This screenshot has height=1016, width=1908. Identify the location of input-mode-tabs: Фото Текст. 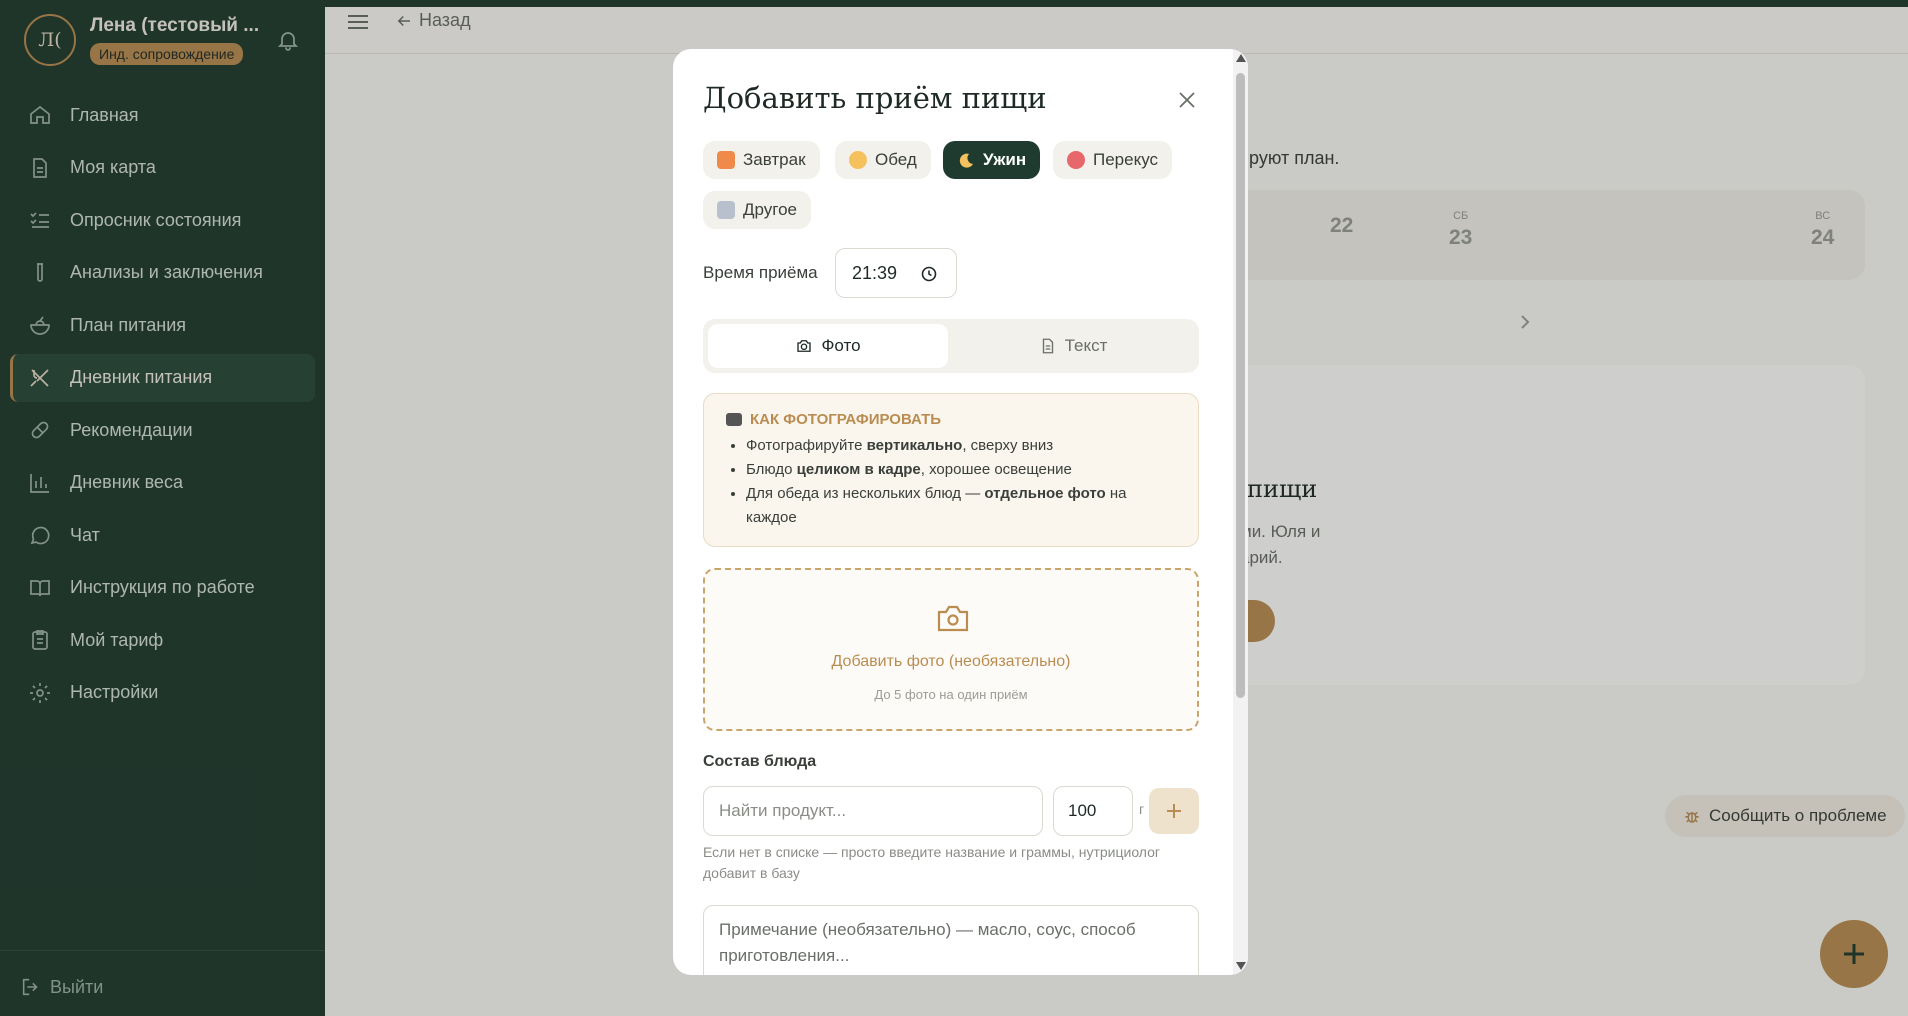
(951, 346).